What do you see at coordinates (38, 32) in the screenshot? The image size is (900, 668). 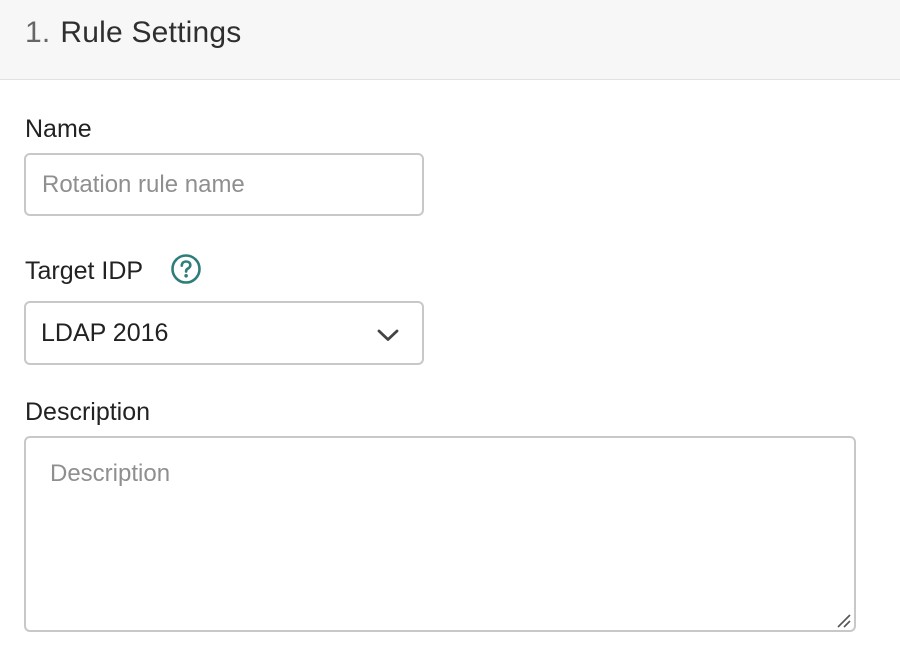 I see `section-number: 1.` at bounding box center [38, 32].